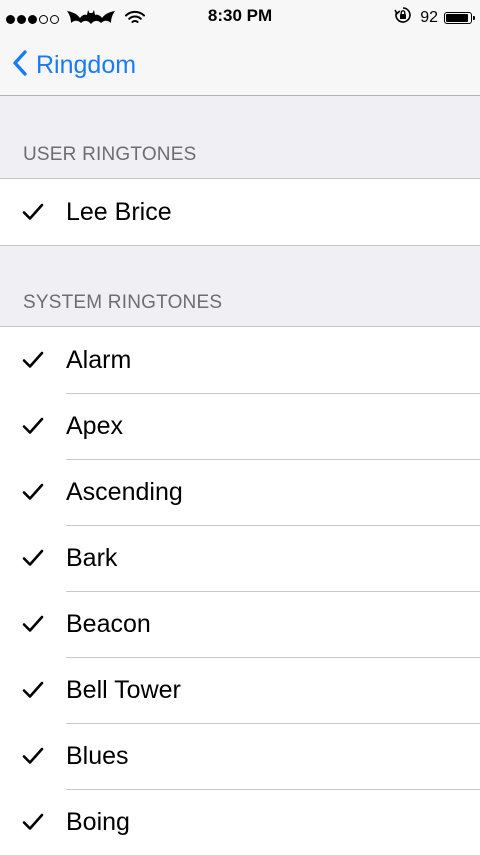 This screenshot has width=480, height=855. I want to click on chevron-left-icon, so click(20, 65).